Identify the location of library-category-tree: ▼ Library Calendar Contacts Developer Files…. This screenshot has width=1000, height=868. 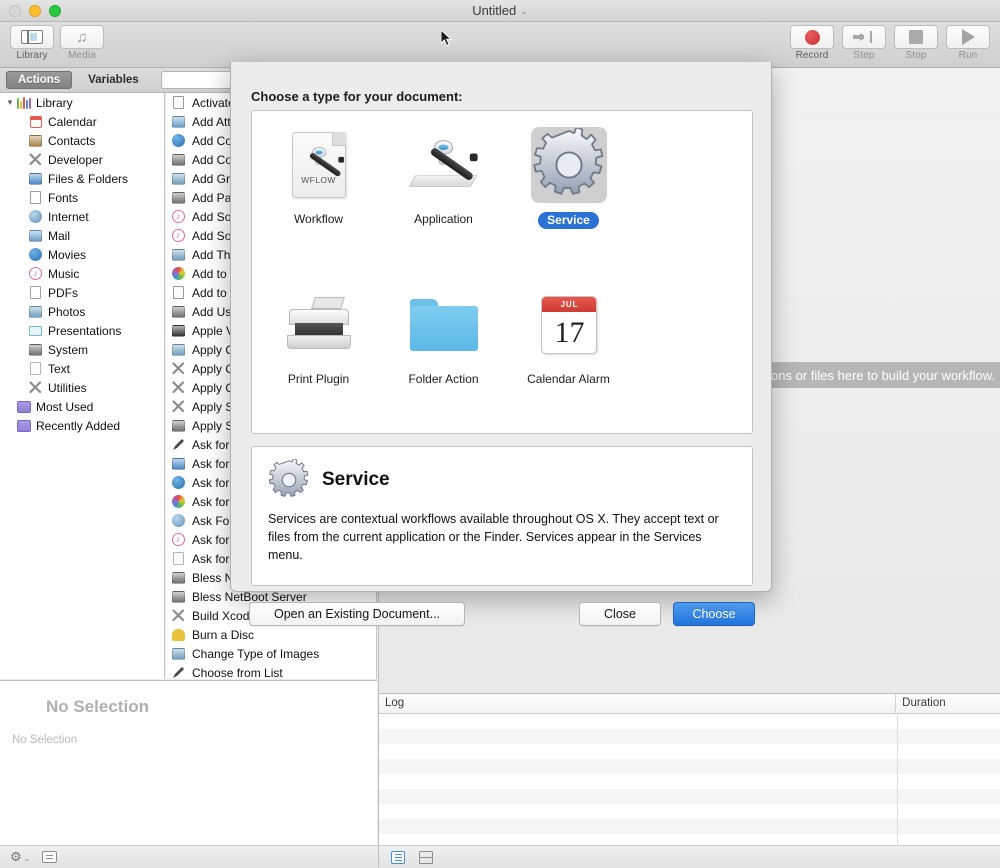
(82, 386).